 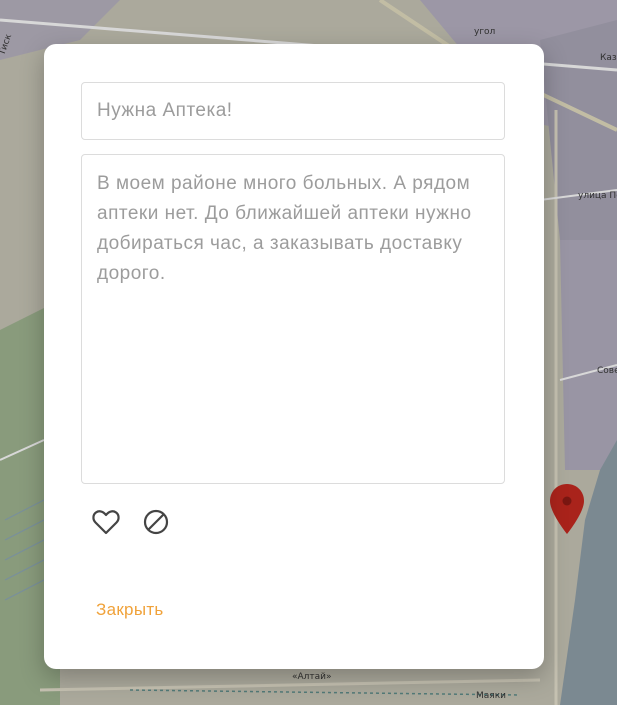 I want to click on map-marker-icon, so click(x=567, y=509).